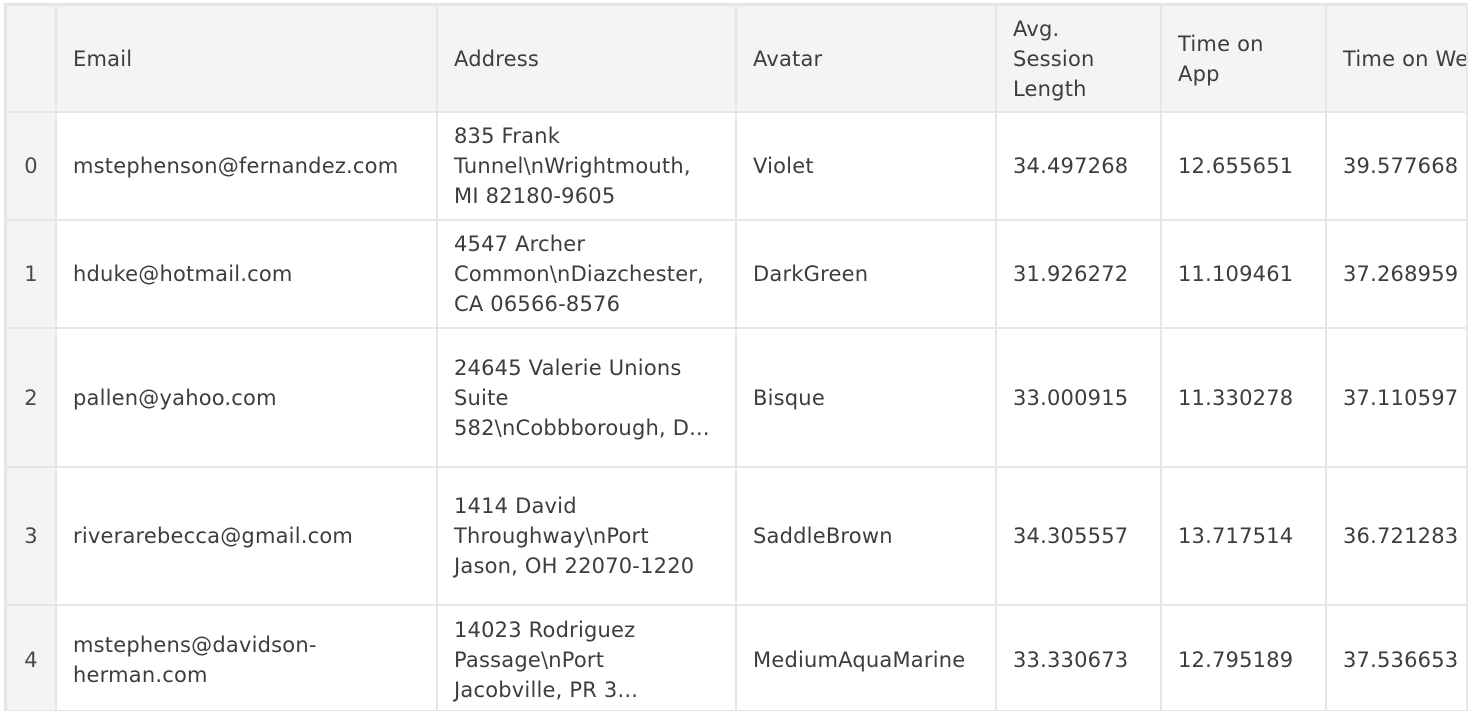 The height and width of the screenshot is (716, 1476). I want to click on cell-time-on-app: 11.109461, so click(1243, 274).